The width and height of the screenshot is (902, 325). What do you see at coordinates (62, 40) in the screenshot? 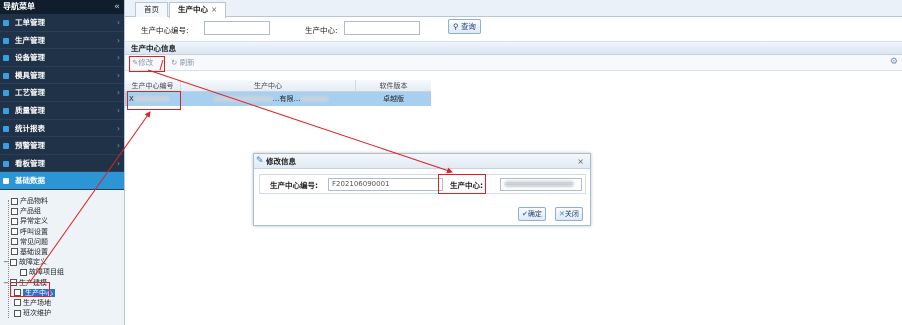
I see `sidebar-item-production: 生产管理 ›` at bounding box center [62, 40].